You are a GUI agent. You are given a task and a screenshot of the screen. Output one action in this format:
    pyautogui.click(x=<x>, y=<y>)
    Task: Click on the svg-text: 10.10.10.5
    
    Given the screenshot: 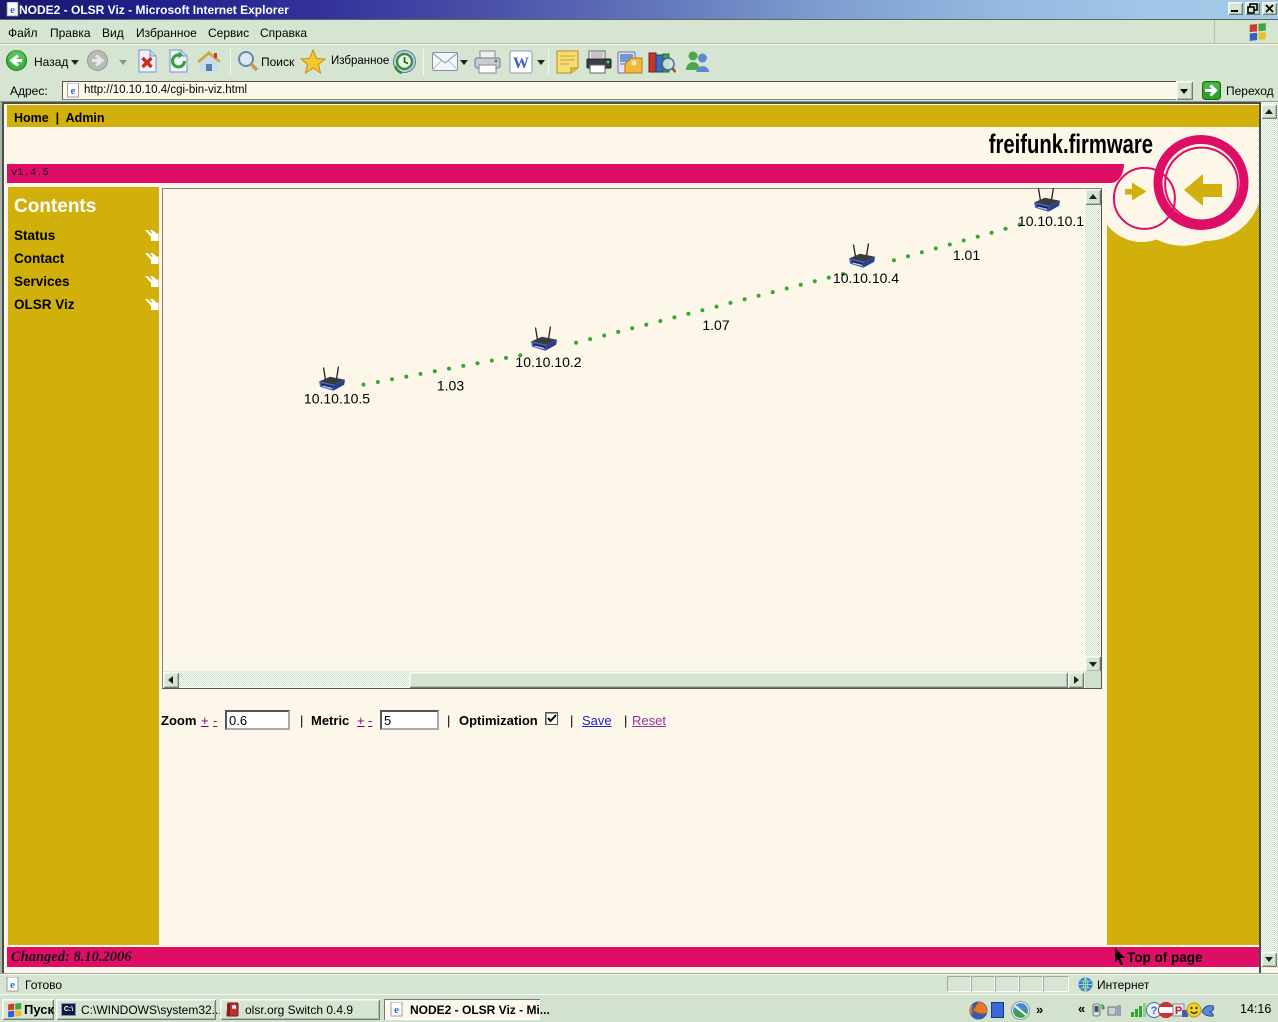 What is the action you would take?
    pyautogui.click(x=337, y=399)
    